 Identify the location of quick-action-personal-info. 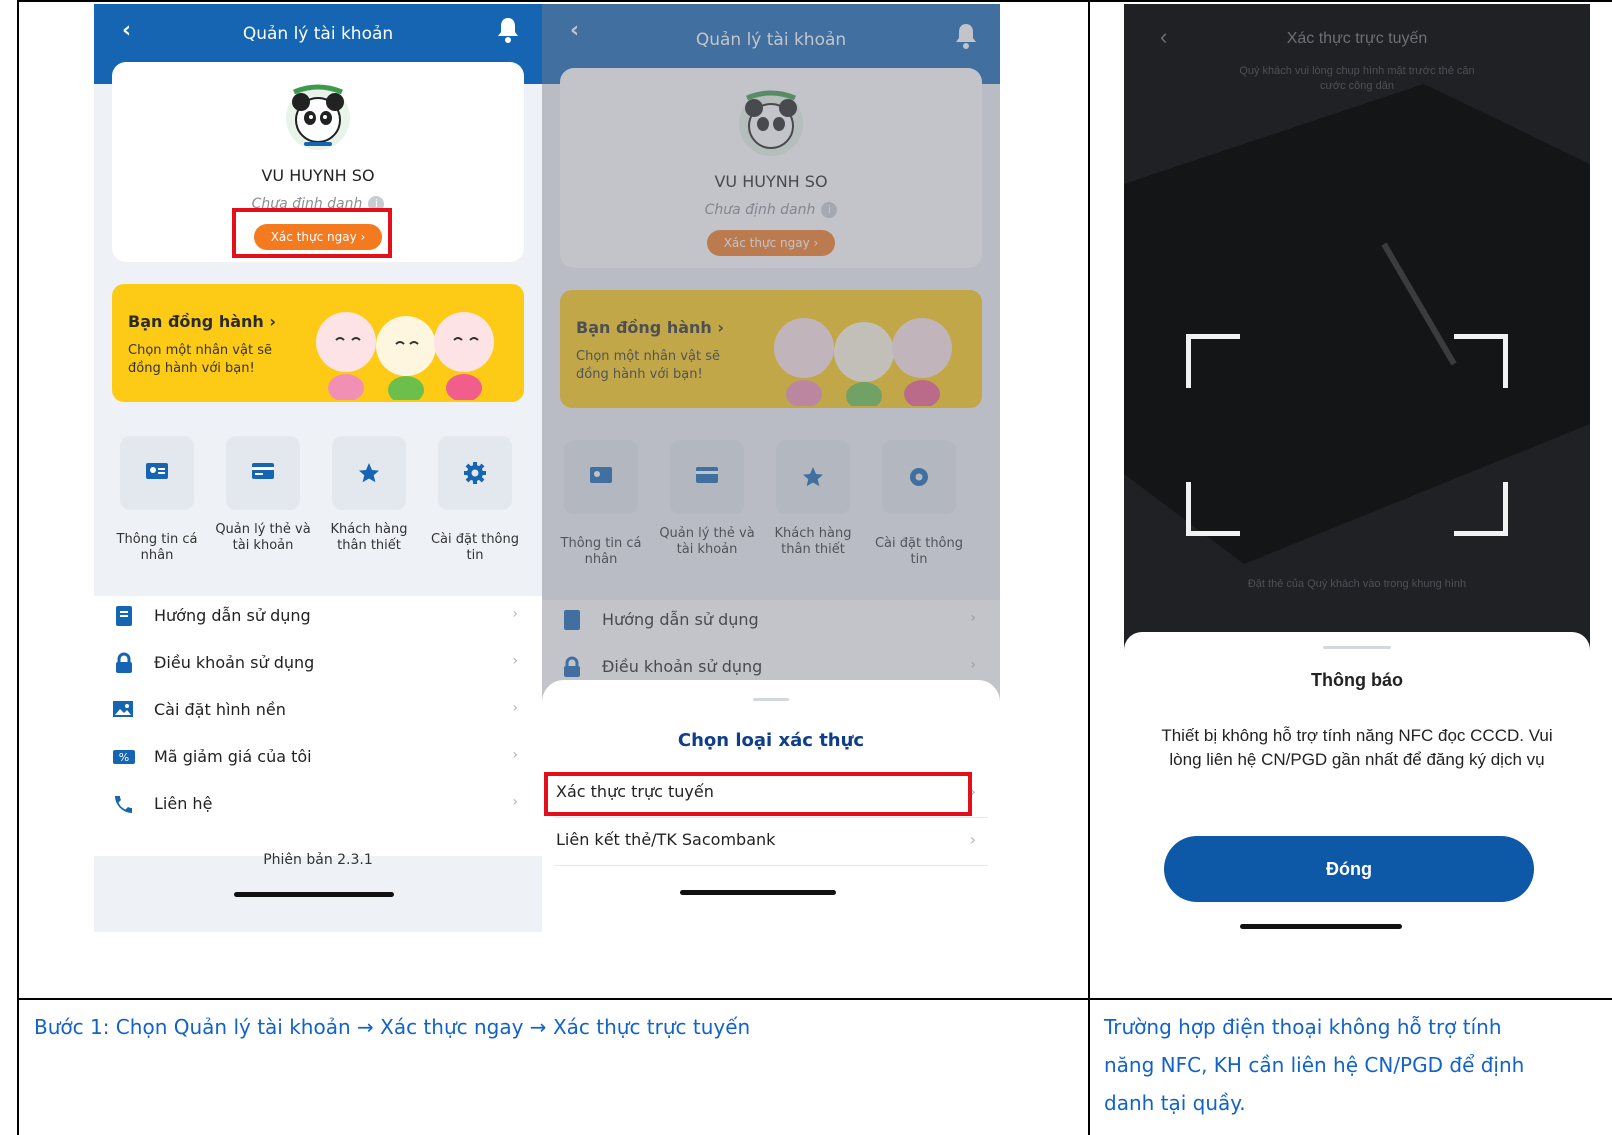
(157, 473).